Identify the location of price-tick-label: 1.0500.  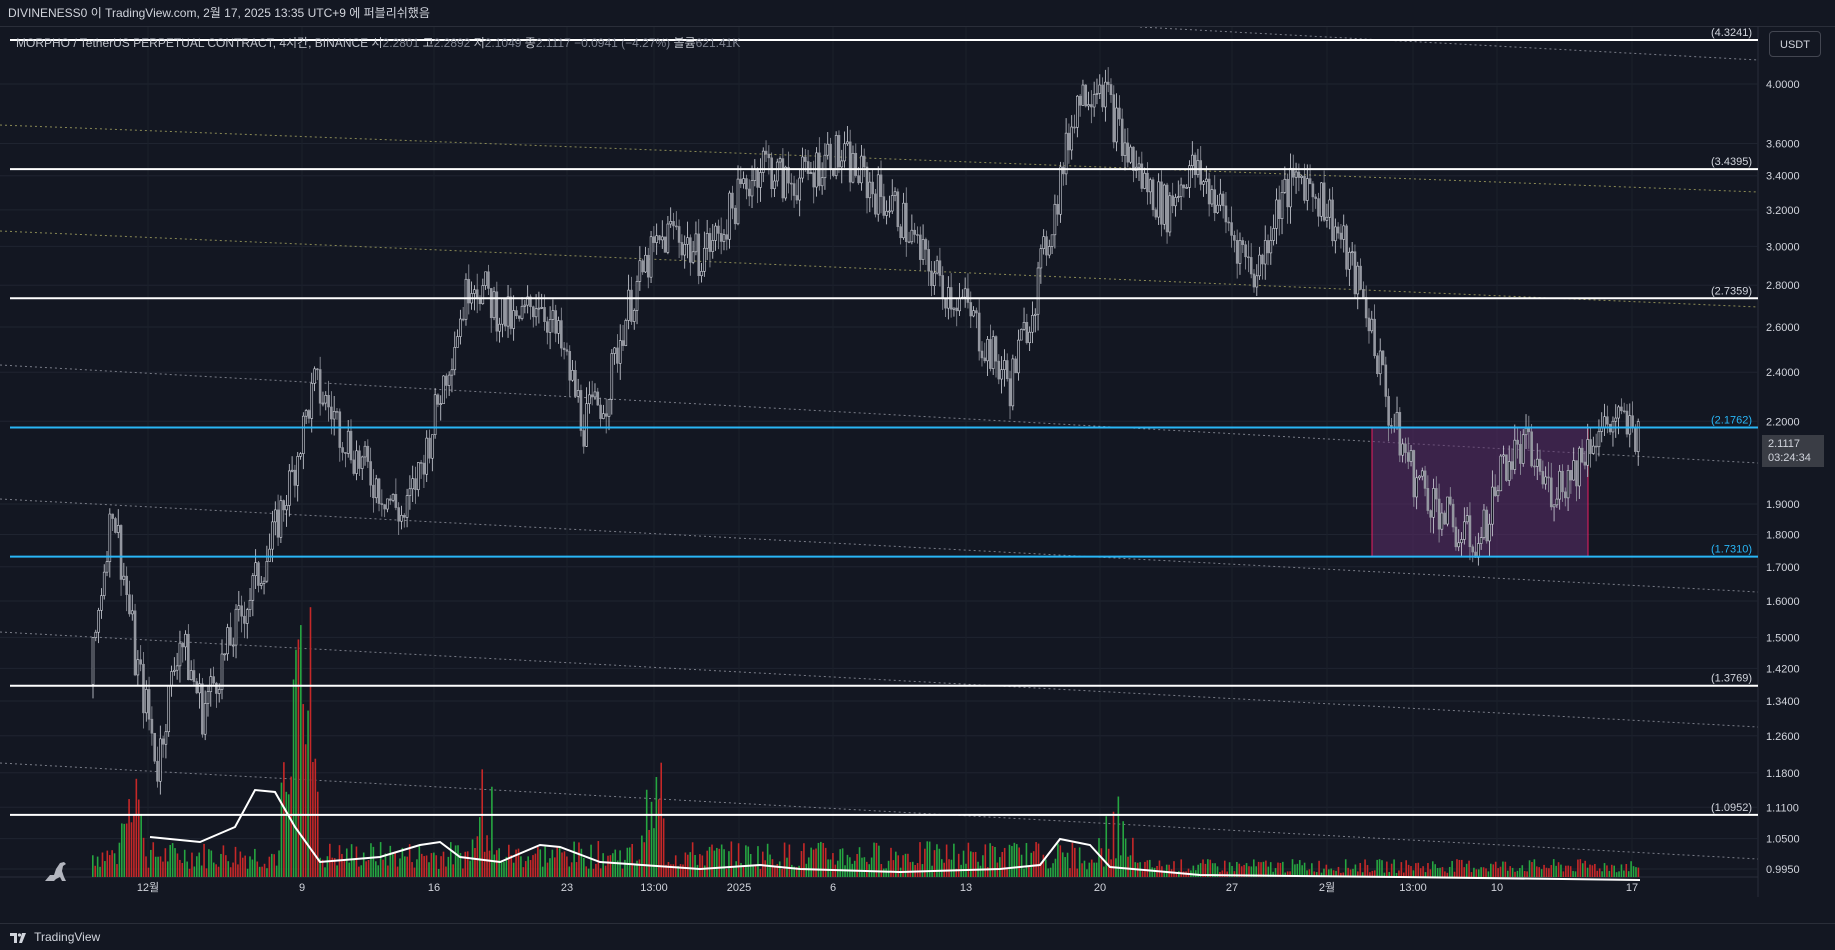
(1783, 840).